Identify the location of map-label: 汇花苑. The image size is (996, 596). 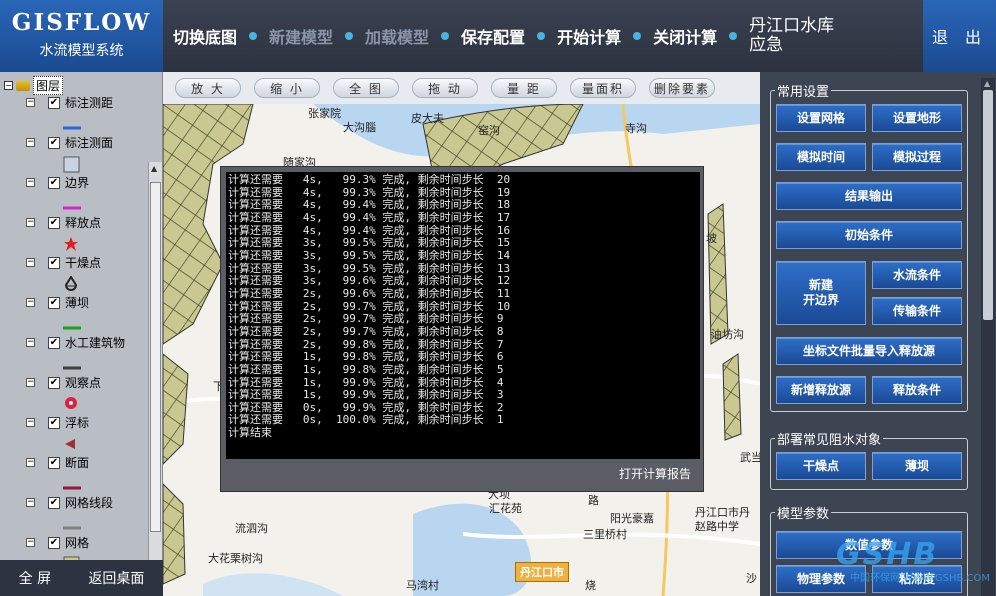
(505, 508).